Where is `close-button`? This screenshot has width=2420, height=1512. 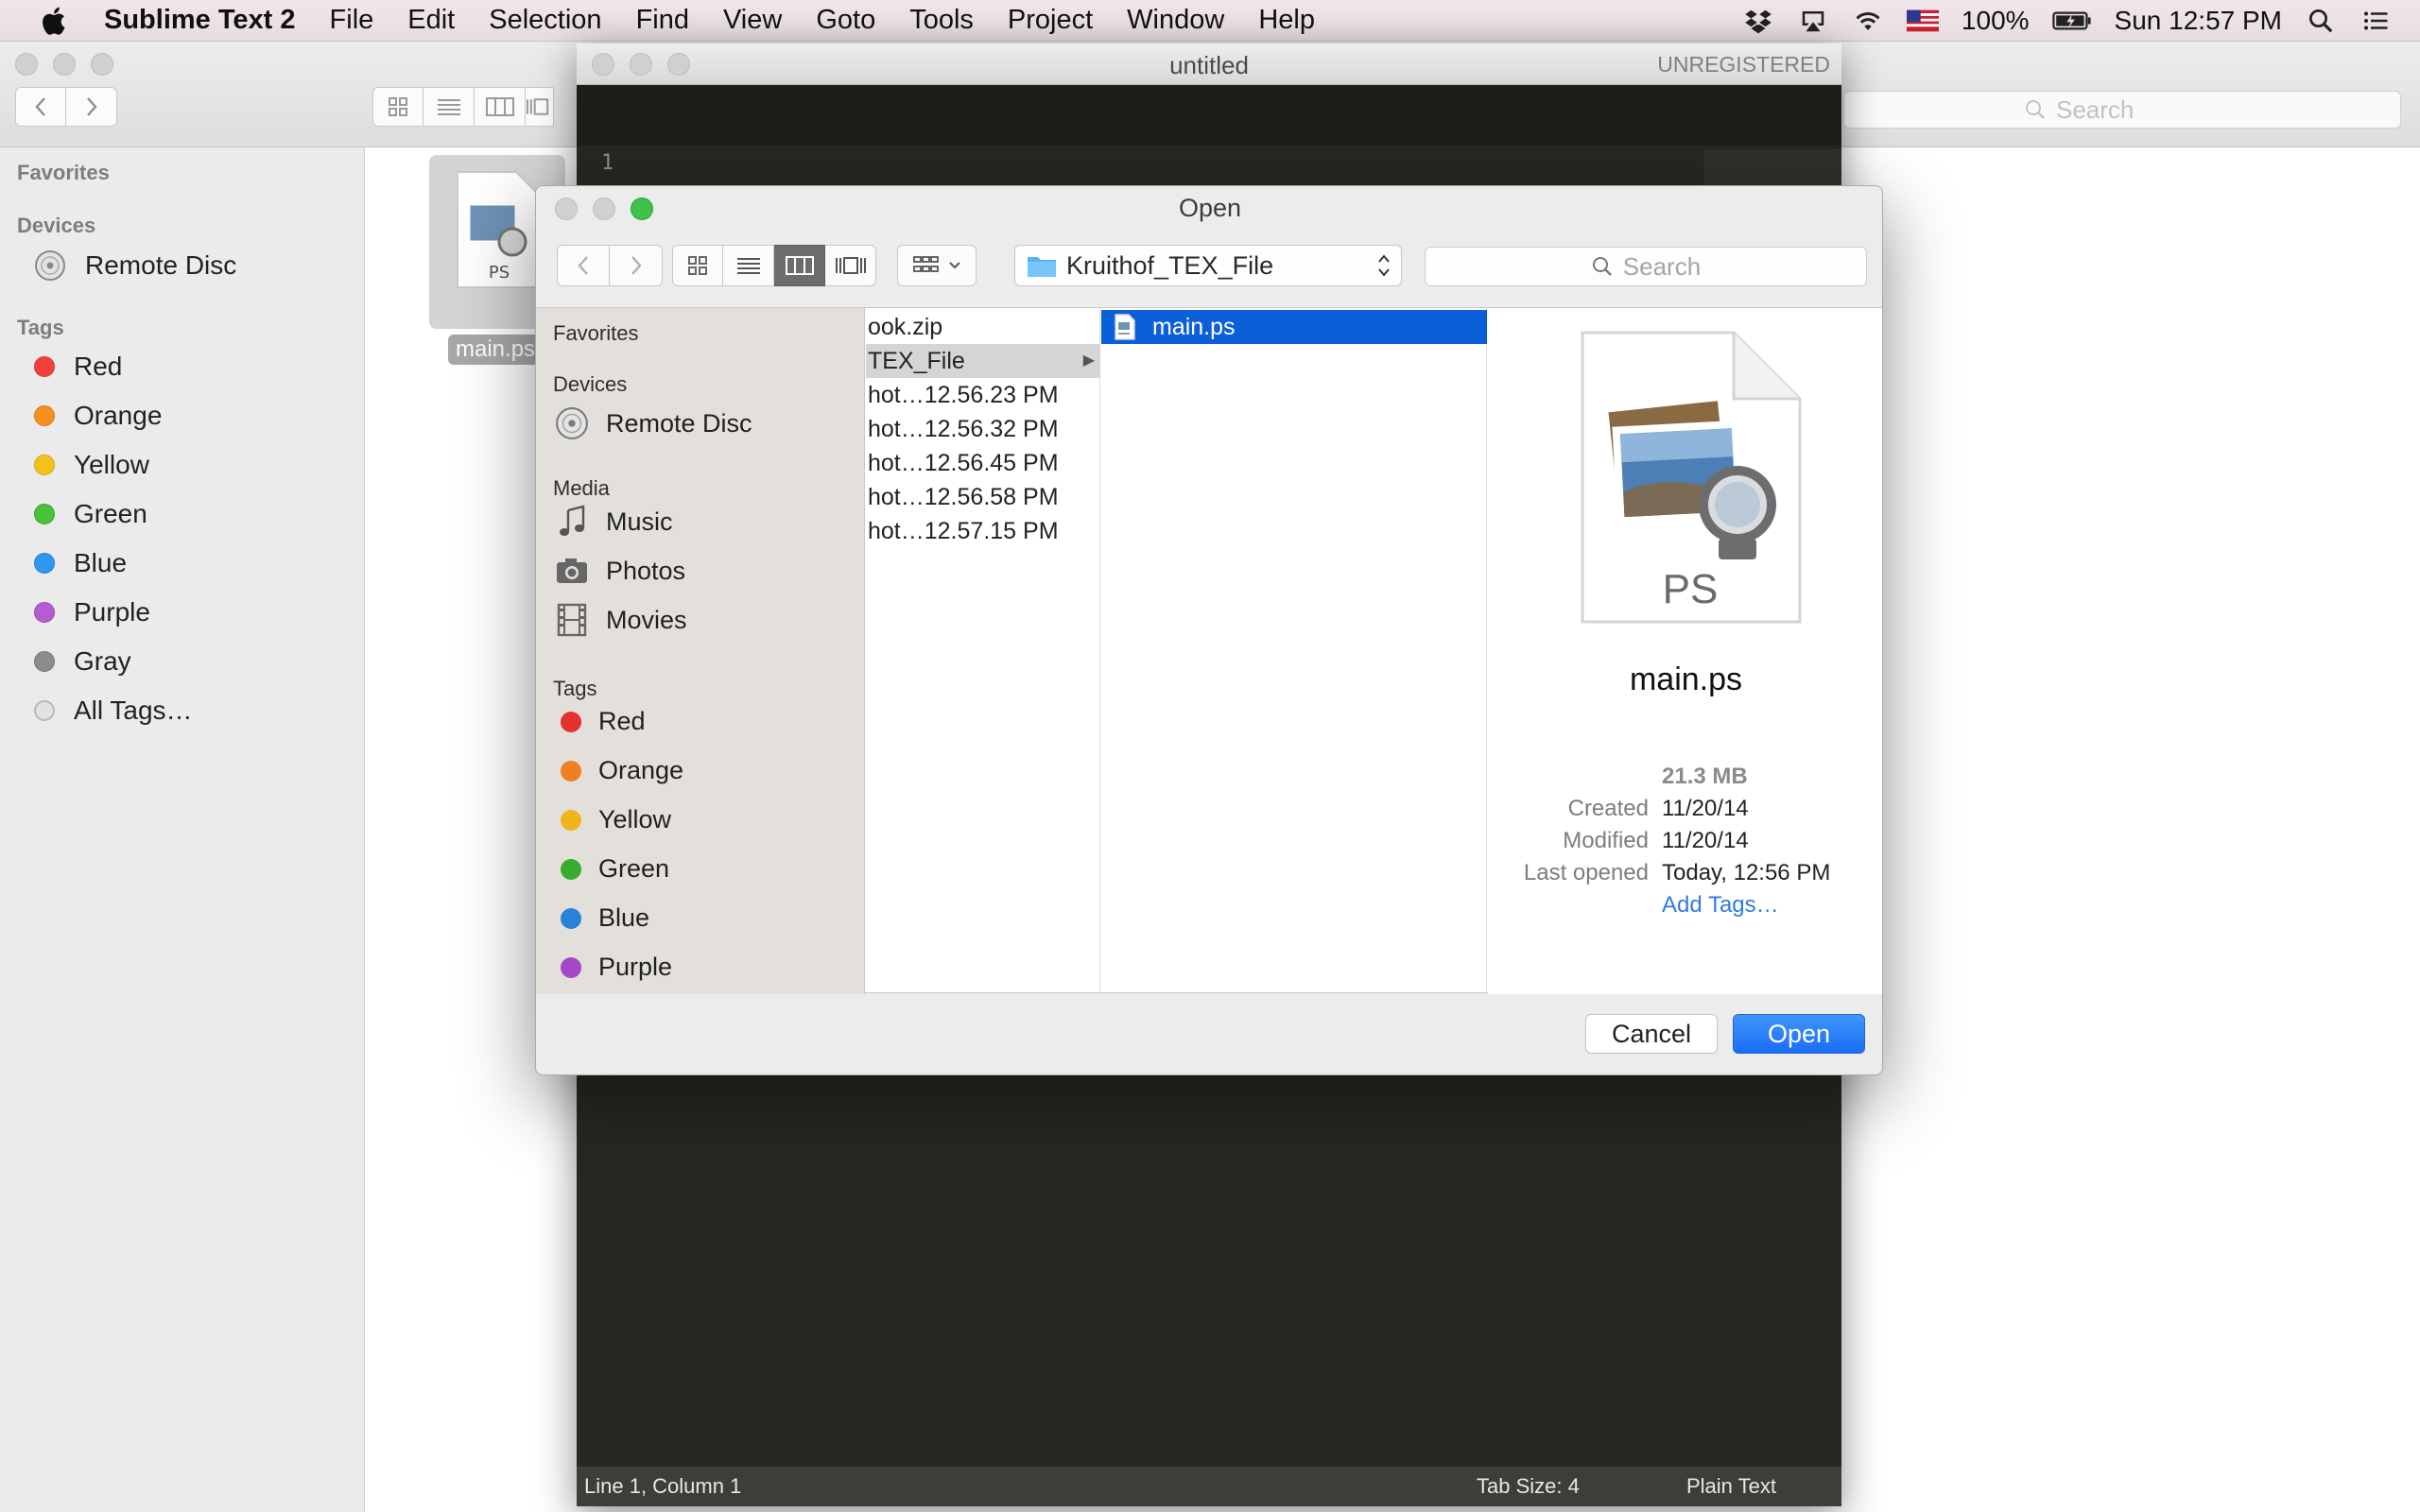
close-button is located at coordinates (26, 64).